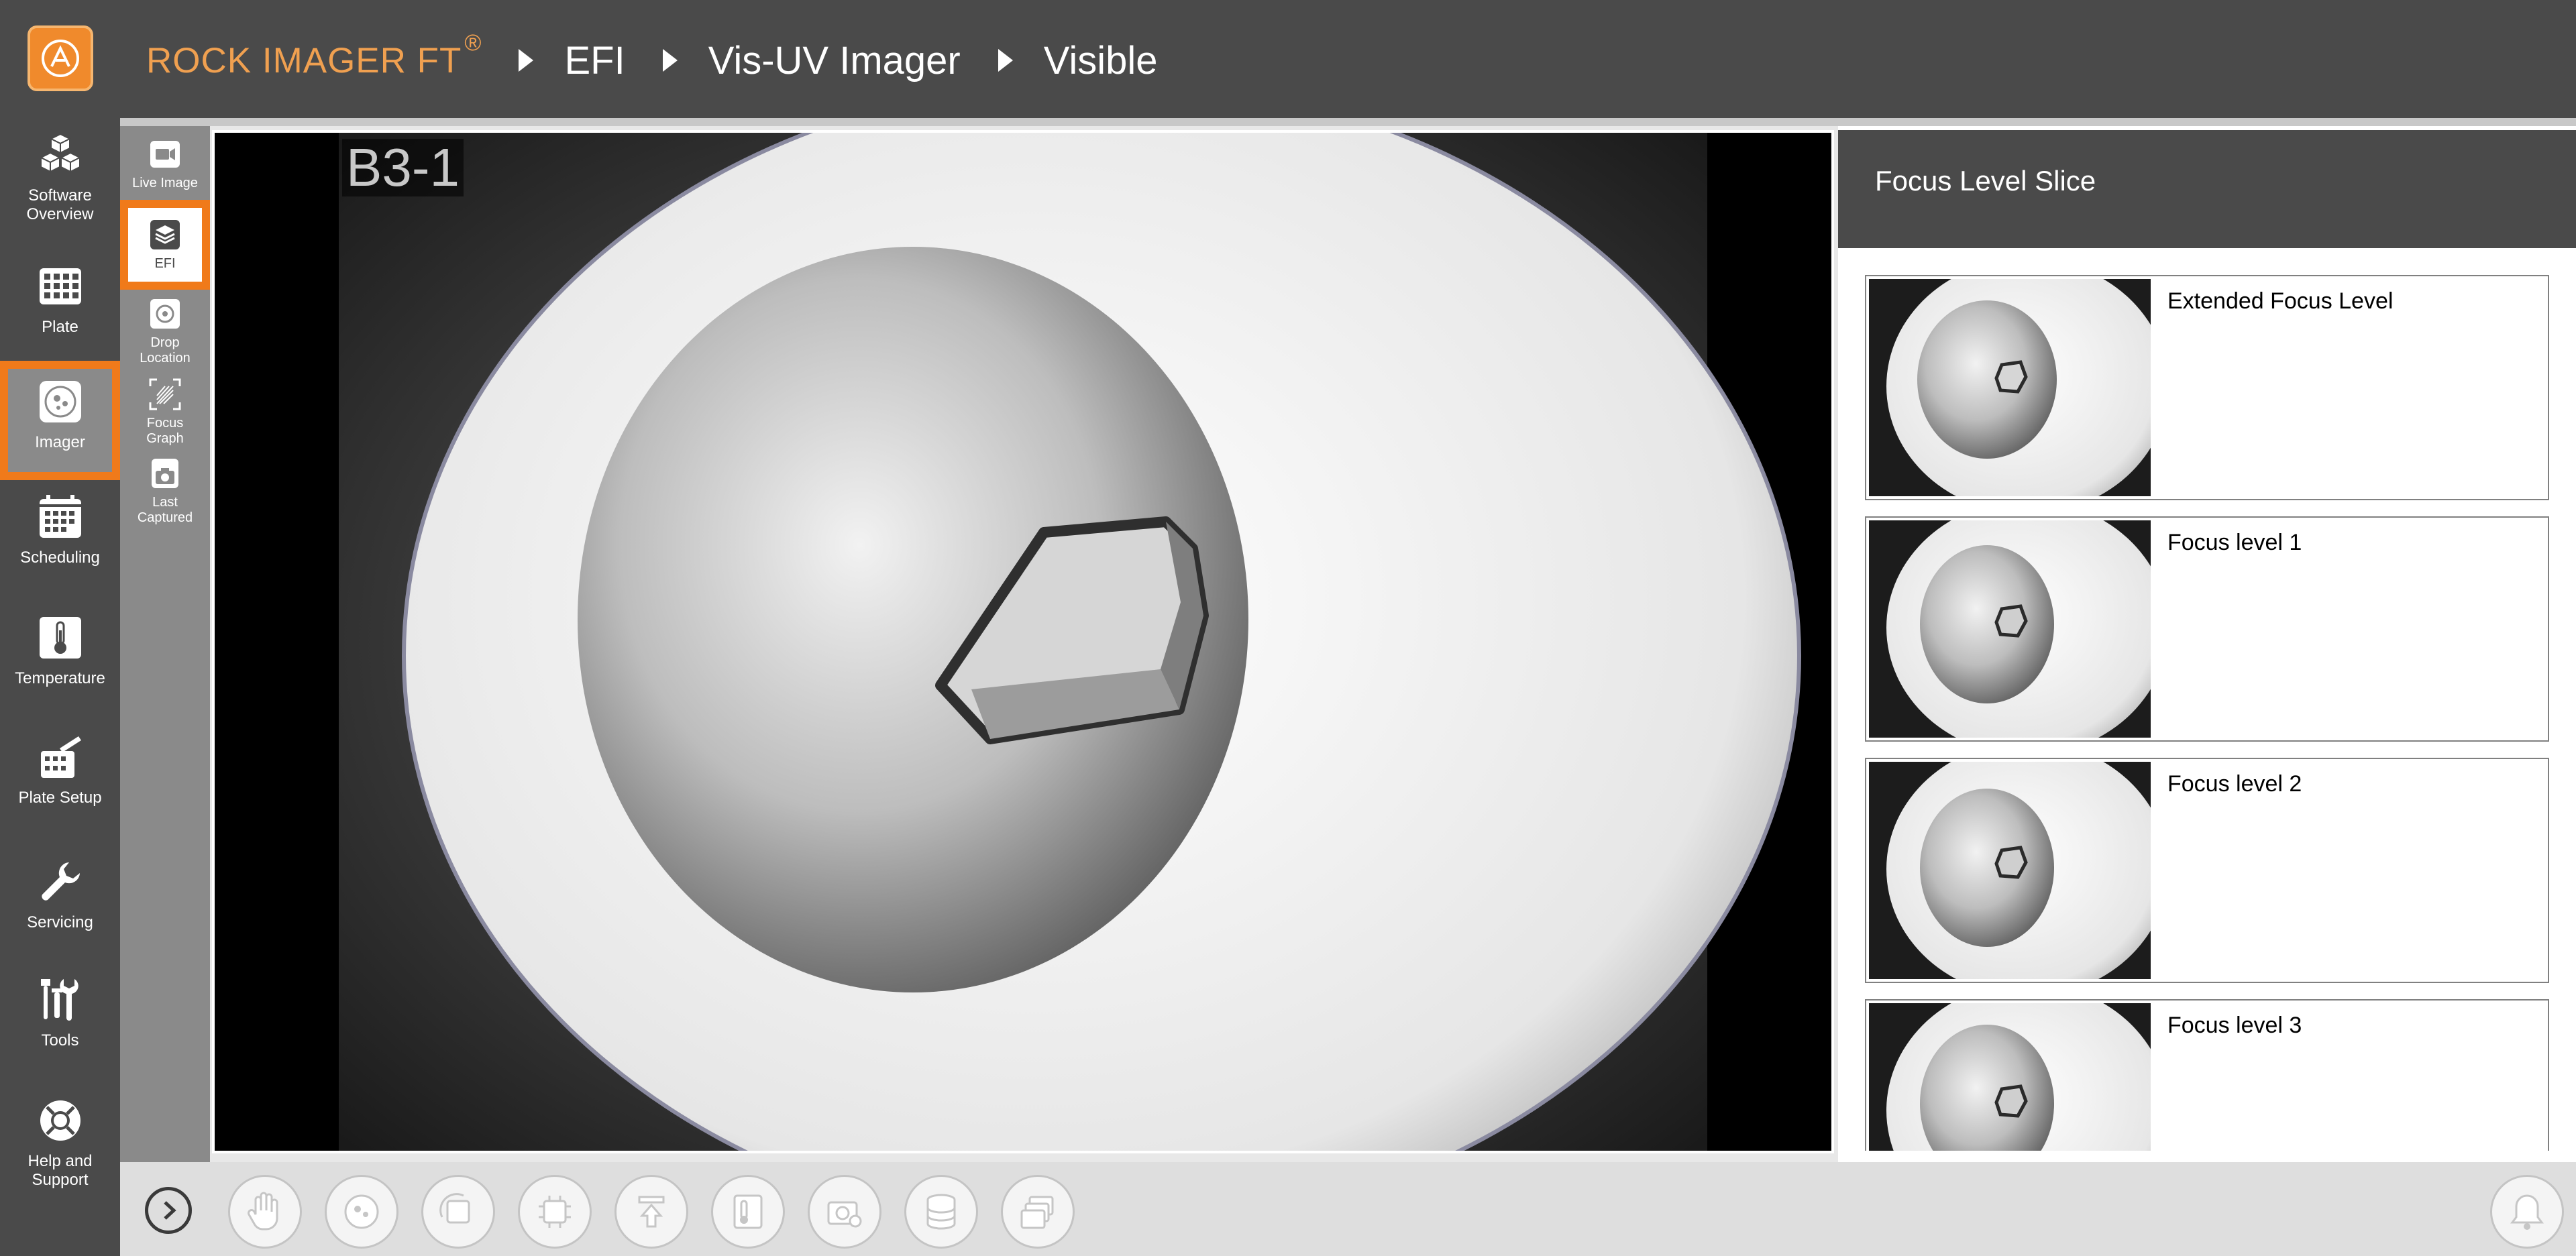 The image size is (2576, 1256). What do you see at coordinates (834, 60) in the screenshot?
I see `breadcrumb-vis-uv-imager: Vis-UV Imager` at bounding box center [834, 60].